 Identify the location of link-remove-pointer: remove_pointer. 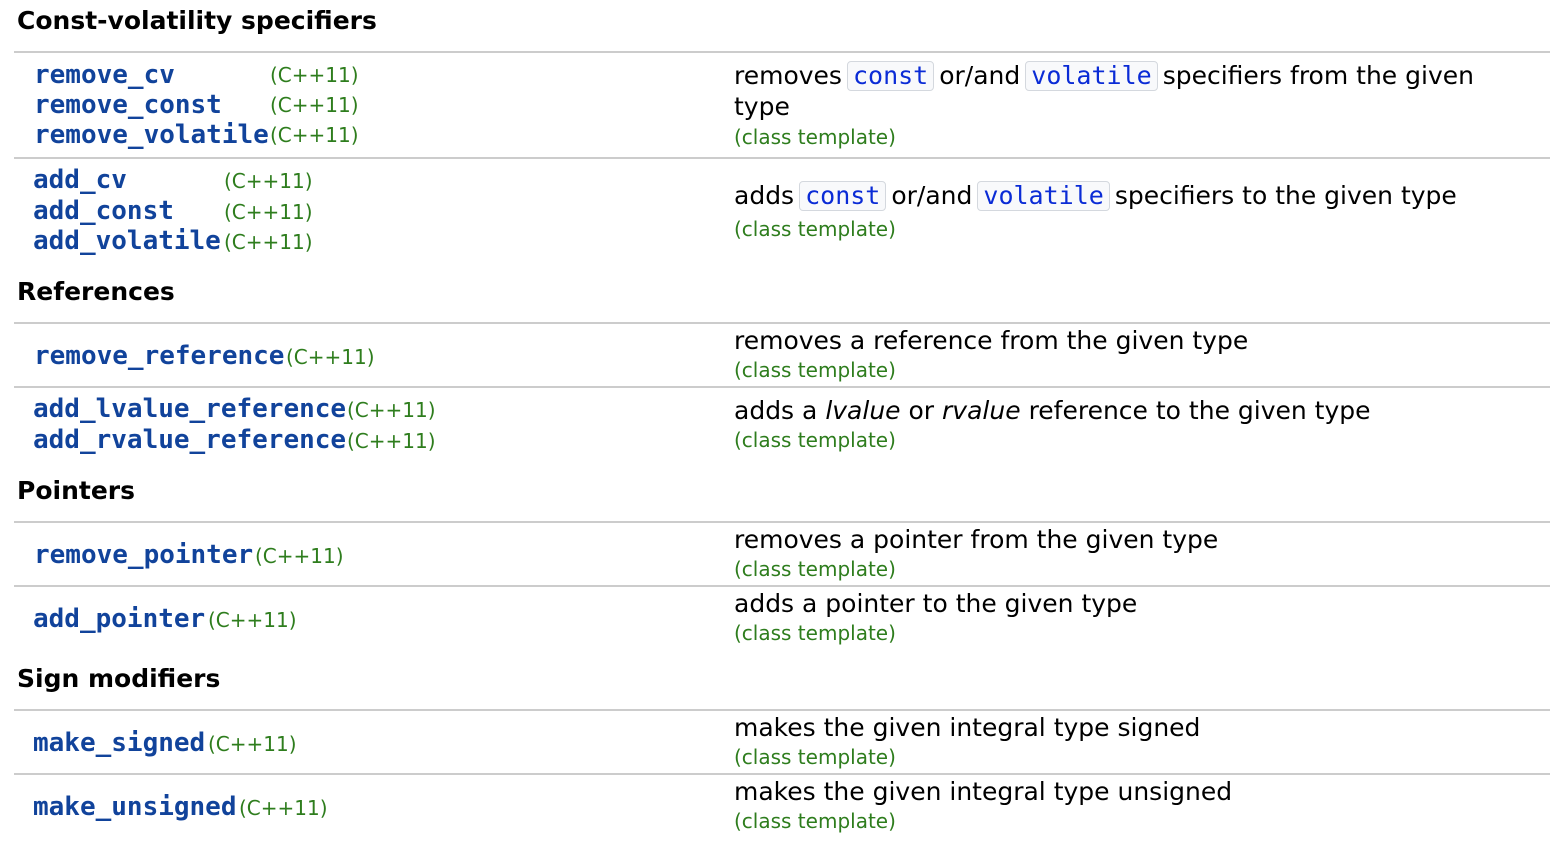
(143, 555).